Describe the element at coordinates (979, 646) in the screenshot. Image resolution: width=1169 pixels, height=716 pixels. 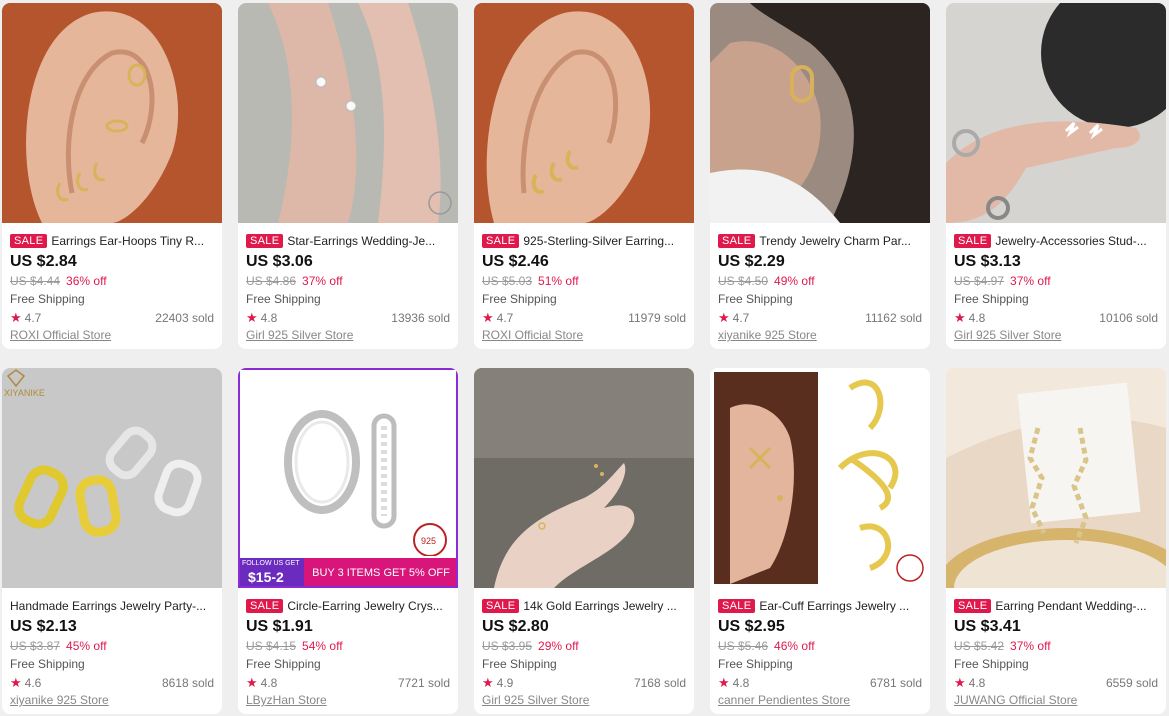
I see `original-price: US $5.42` at that location.